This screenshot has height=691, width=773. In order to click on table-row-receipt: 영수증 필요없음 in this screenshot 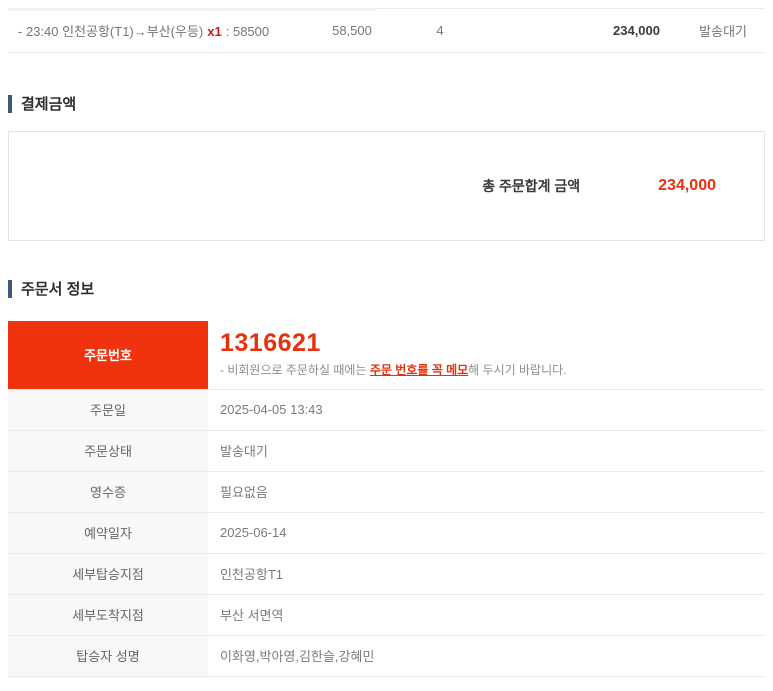, I will do `click(386, 492)`.